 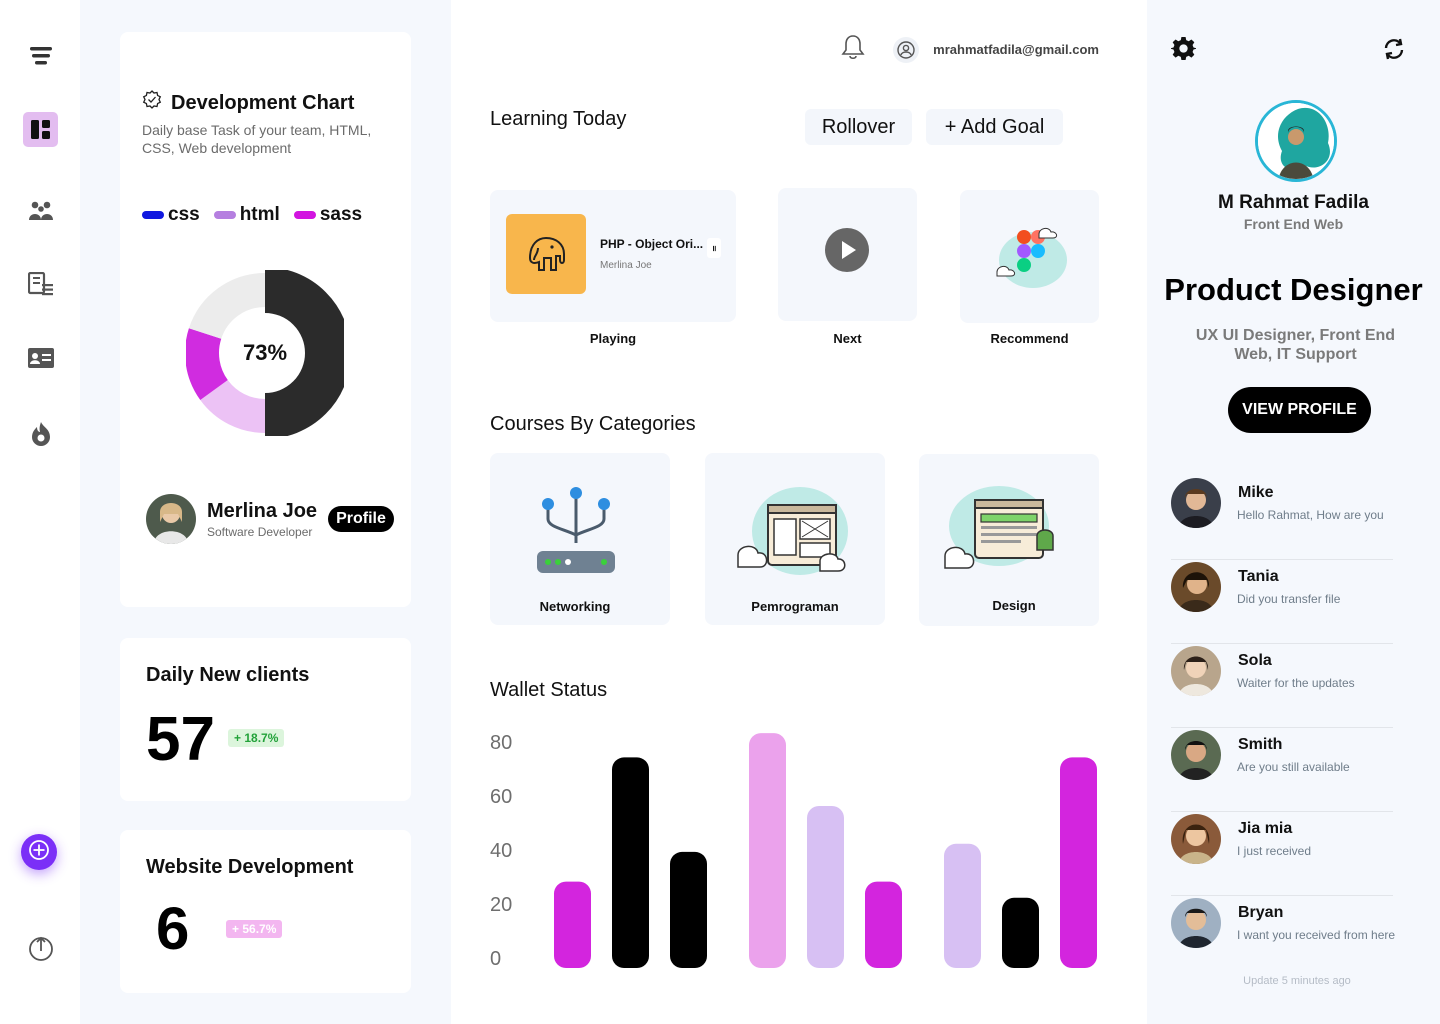 What do you see at coordinates (40, 947) in the screenshot?
I see `logout-icon` at bounding box center [40, 947].